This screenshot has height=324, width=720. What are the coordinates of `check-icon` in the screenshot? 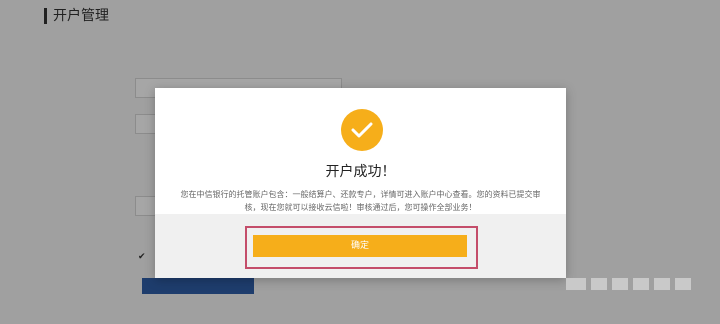 It's located at (362, 130).